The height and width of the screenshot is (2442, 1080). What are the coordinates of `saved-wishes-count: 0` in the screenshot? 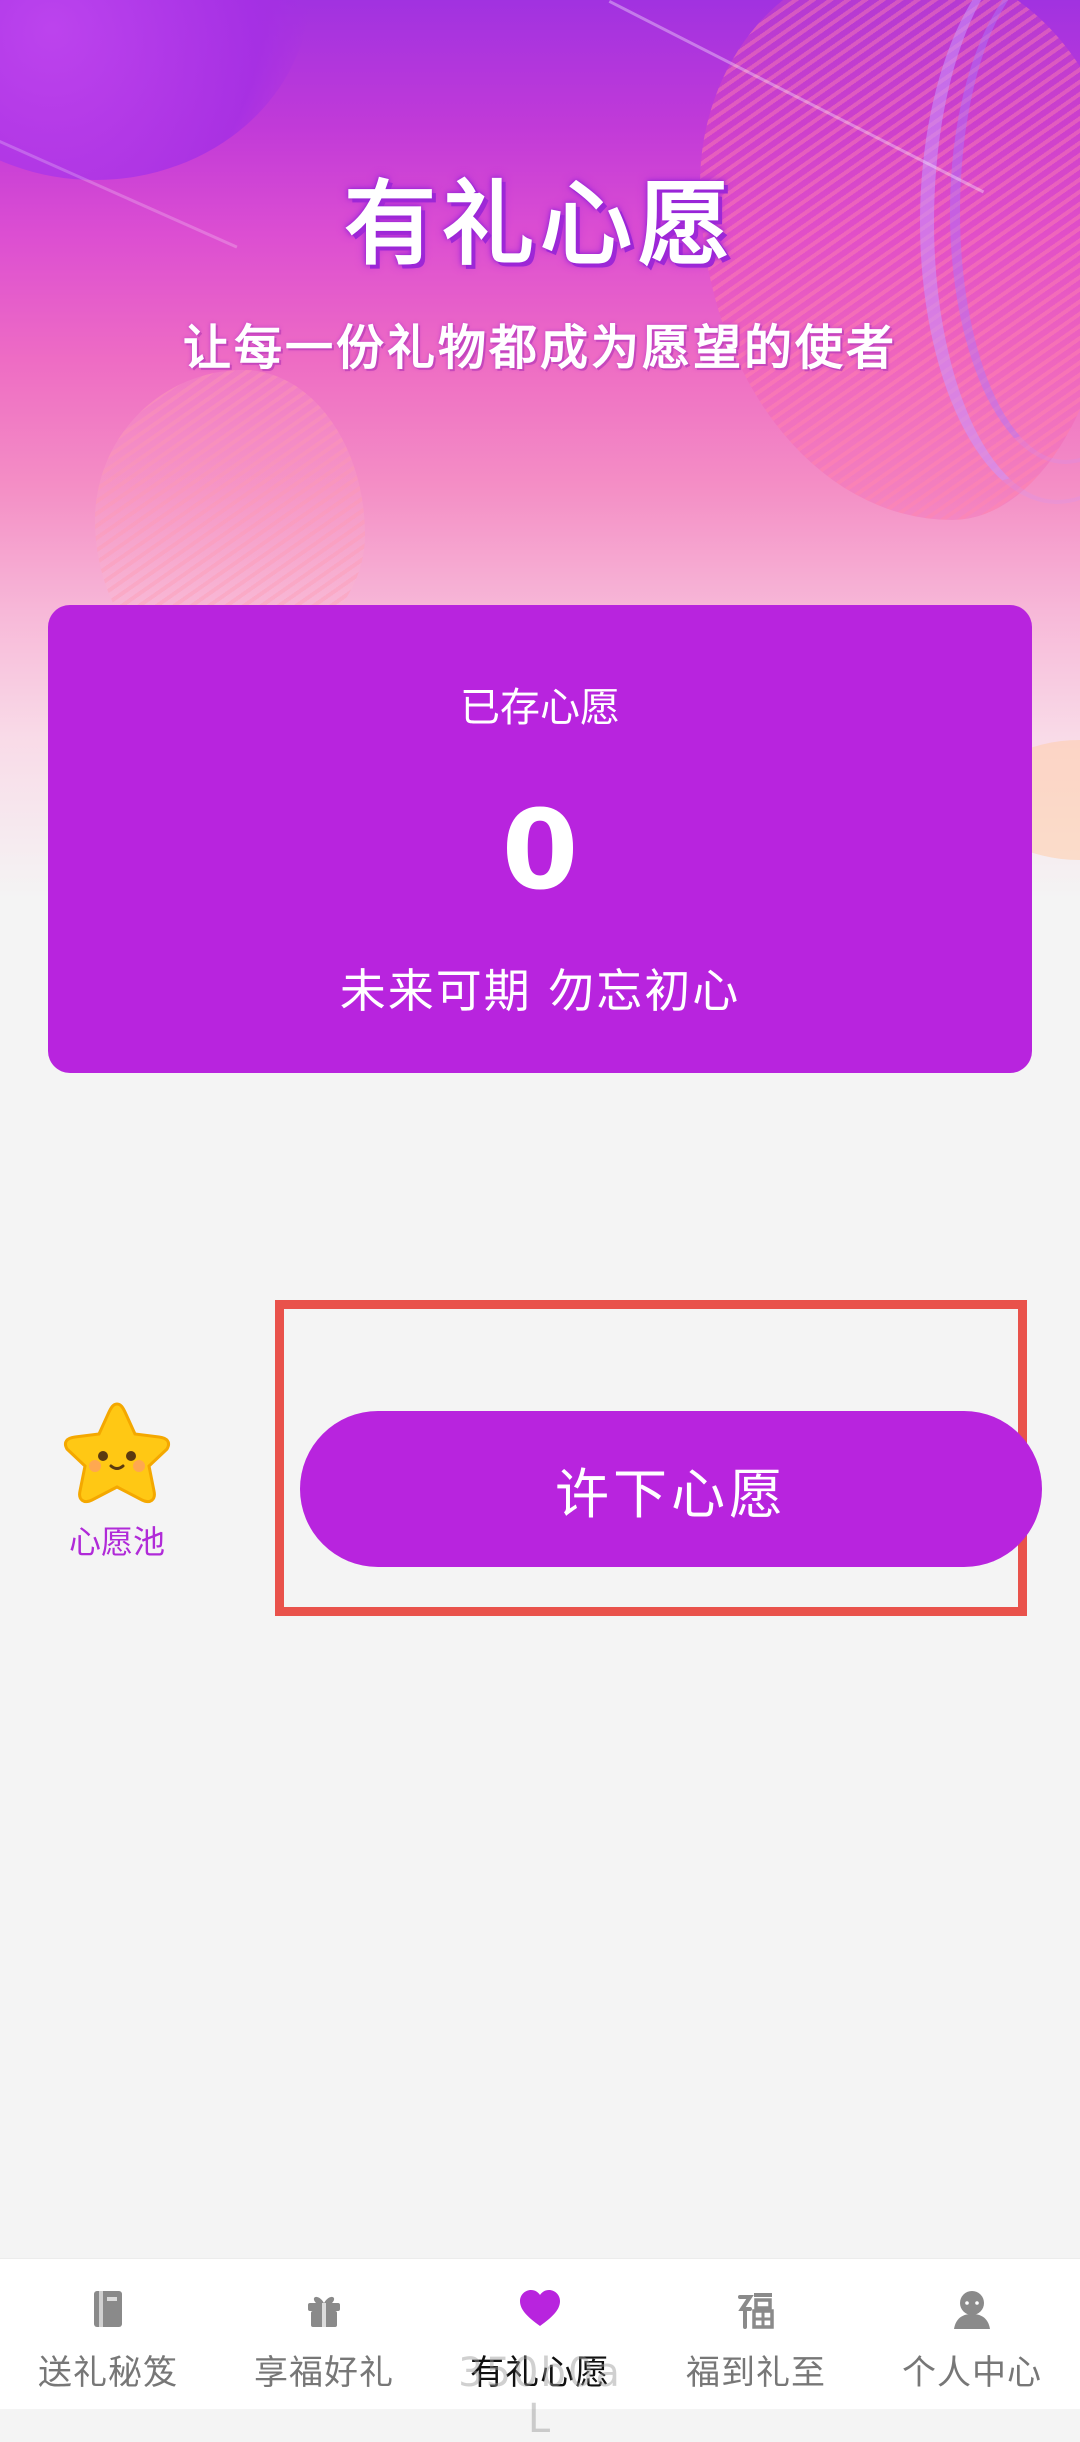 It's located at (540, 850).